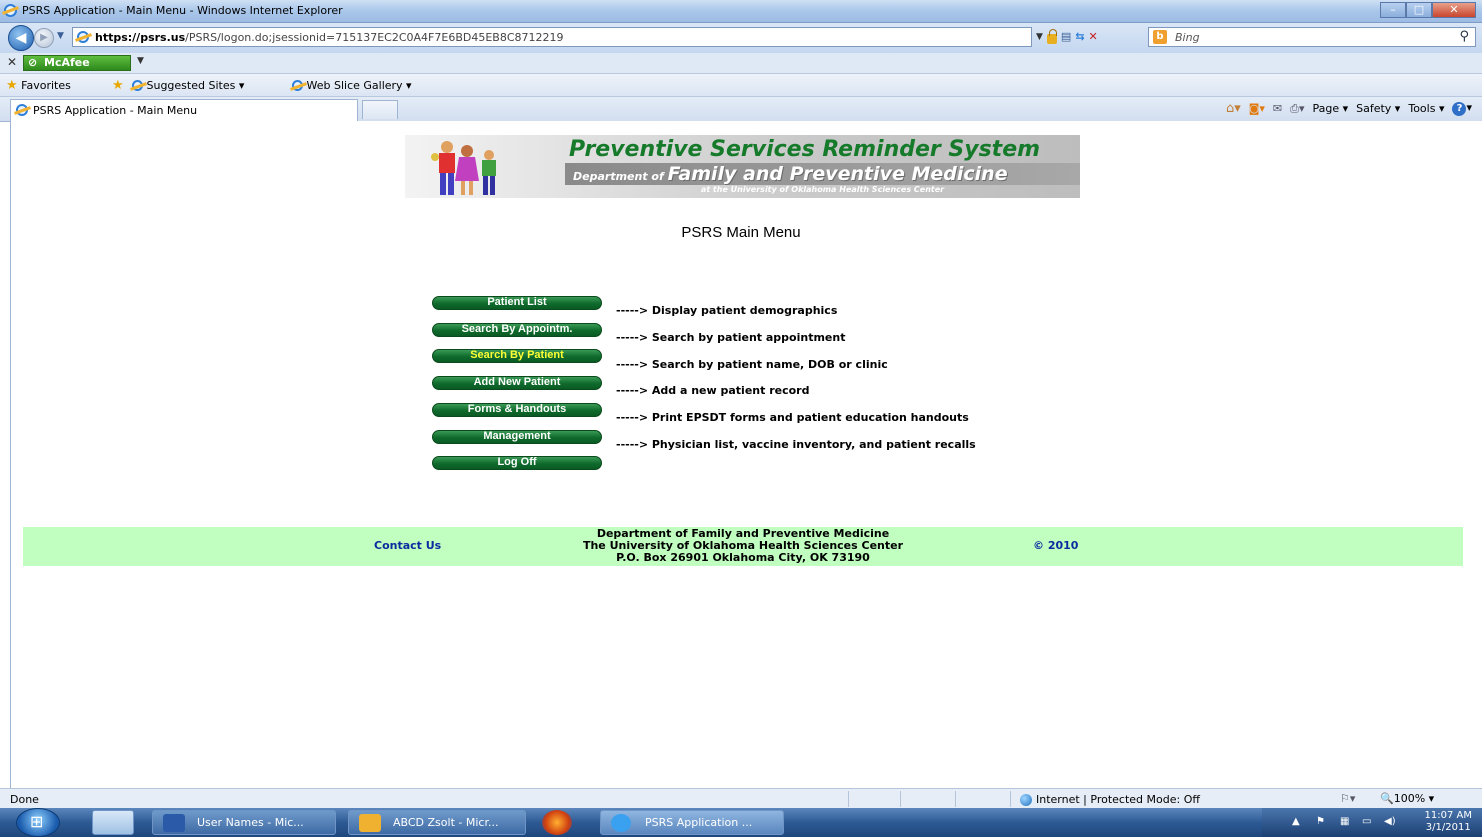 The width and height of the screenshot is (1482, 837). What do you see at coordinates (1390, 822) in the screenshot?
I see `volume-icon: ◀)` at bounding box center [1390, 822].